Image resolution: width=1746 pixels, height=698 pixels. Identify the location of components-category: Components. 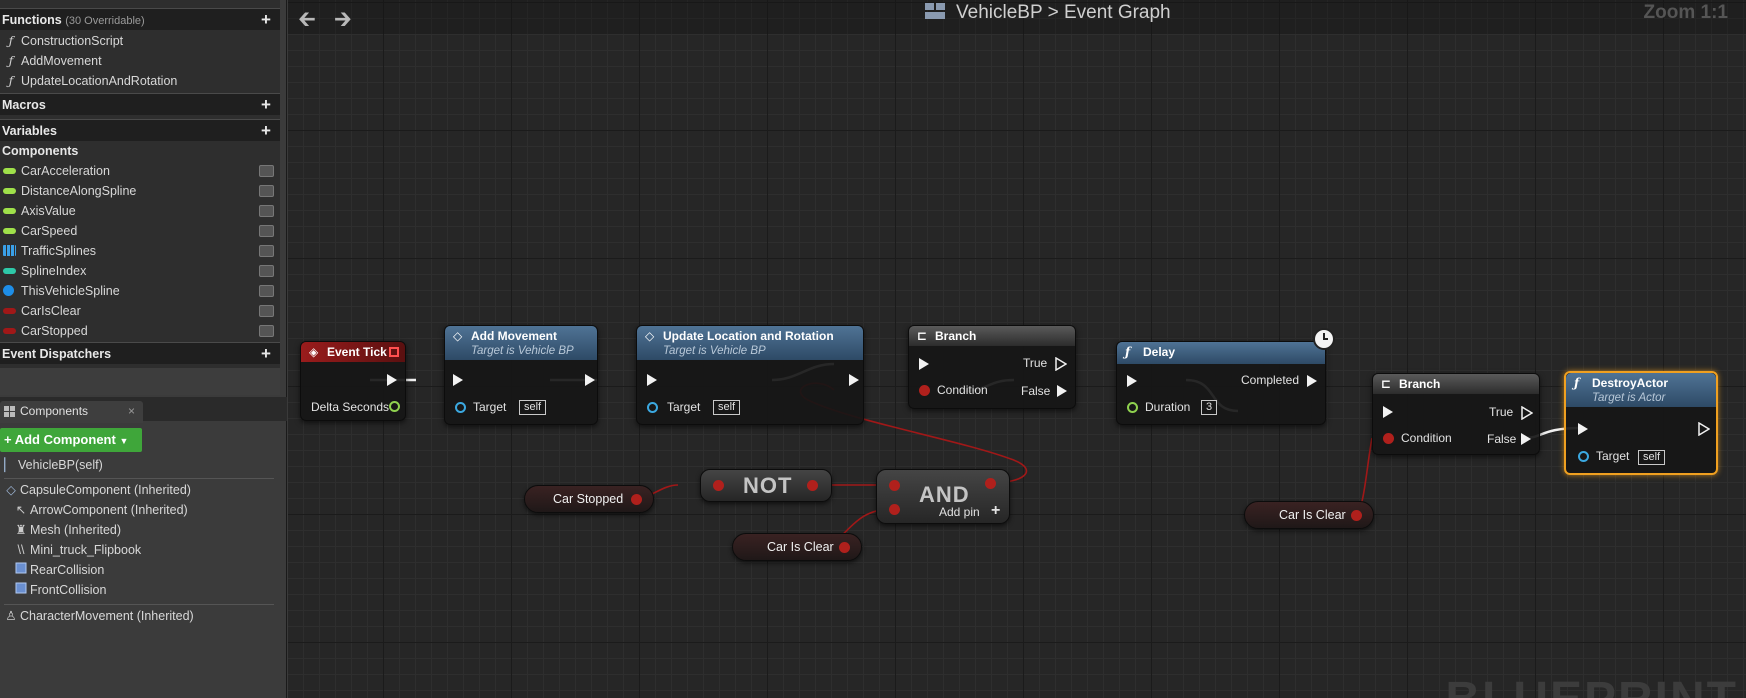
(140, 151).